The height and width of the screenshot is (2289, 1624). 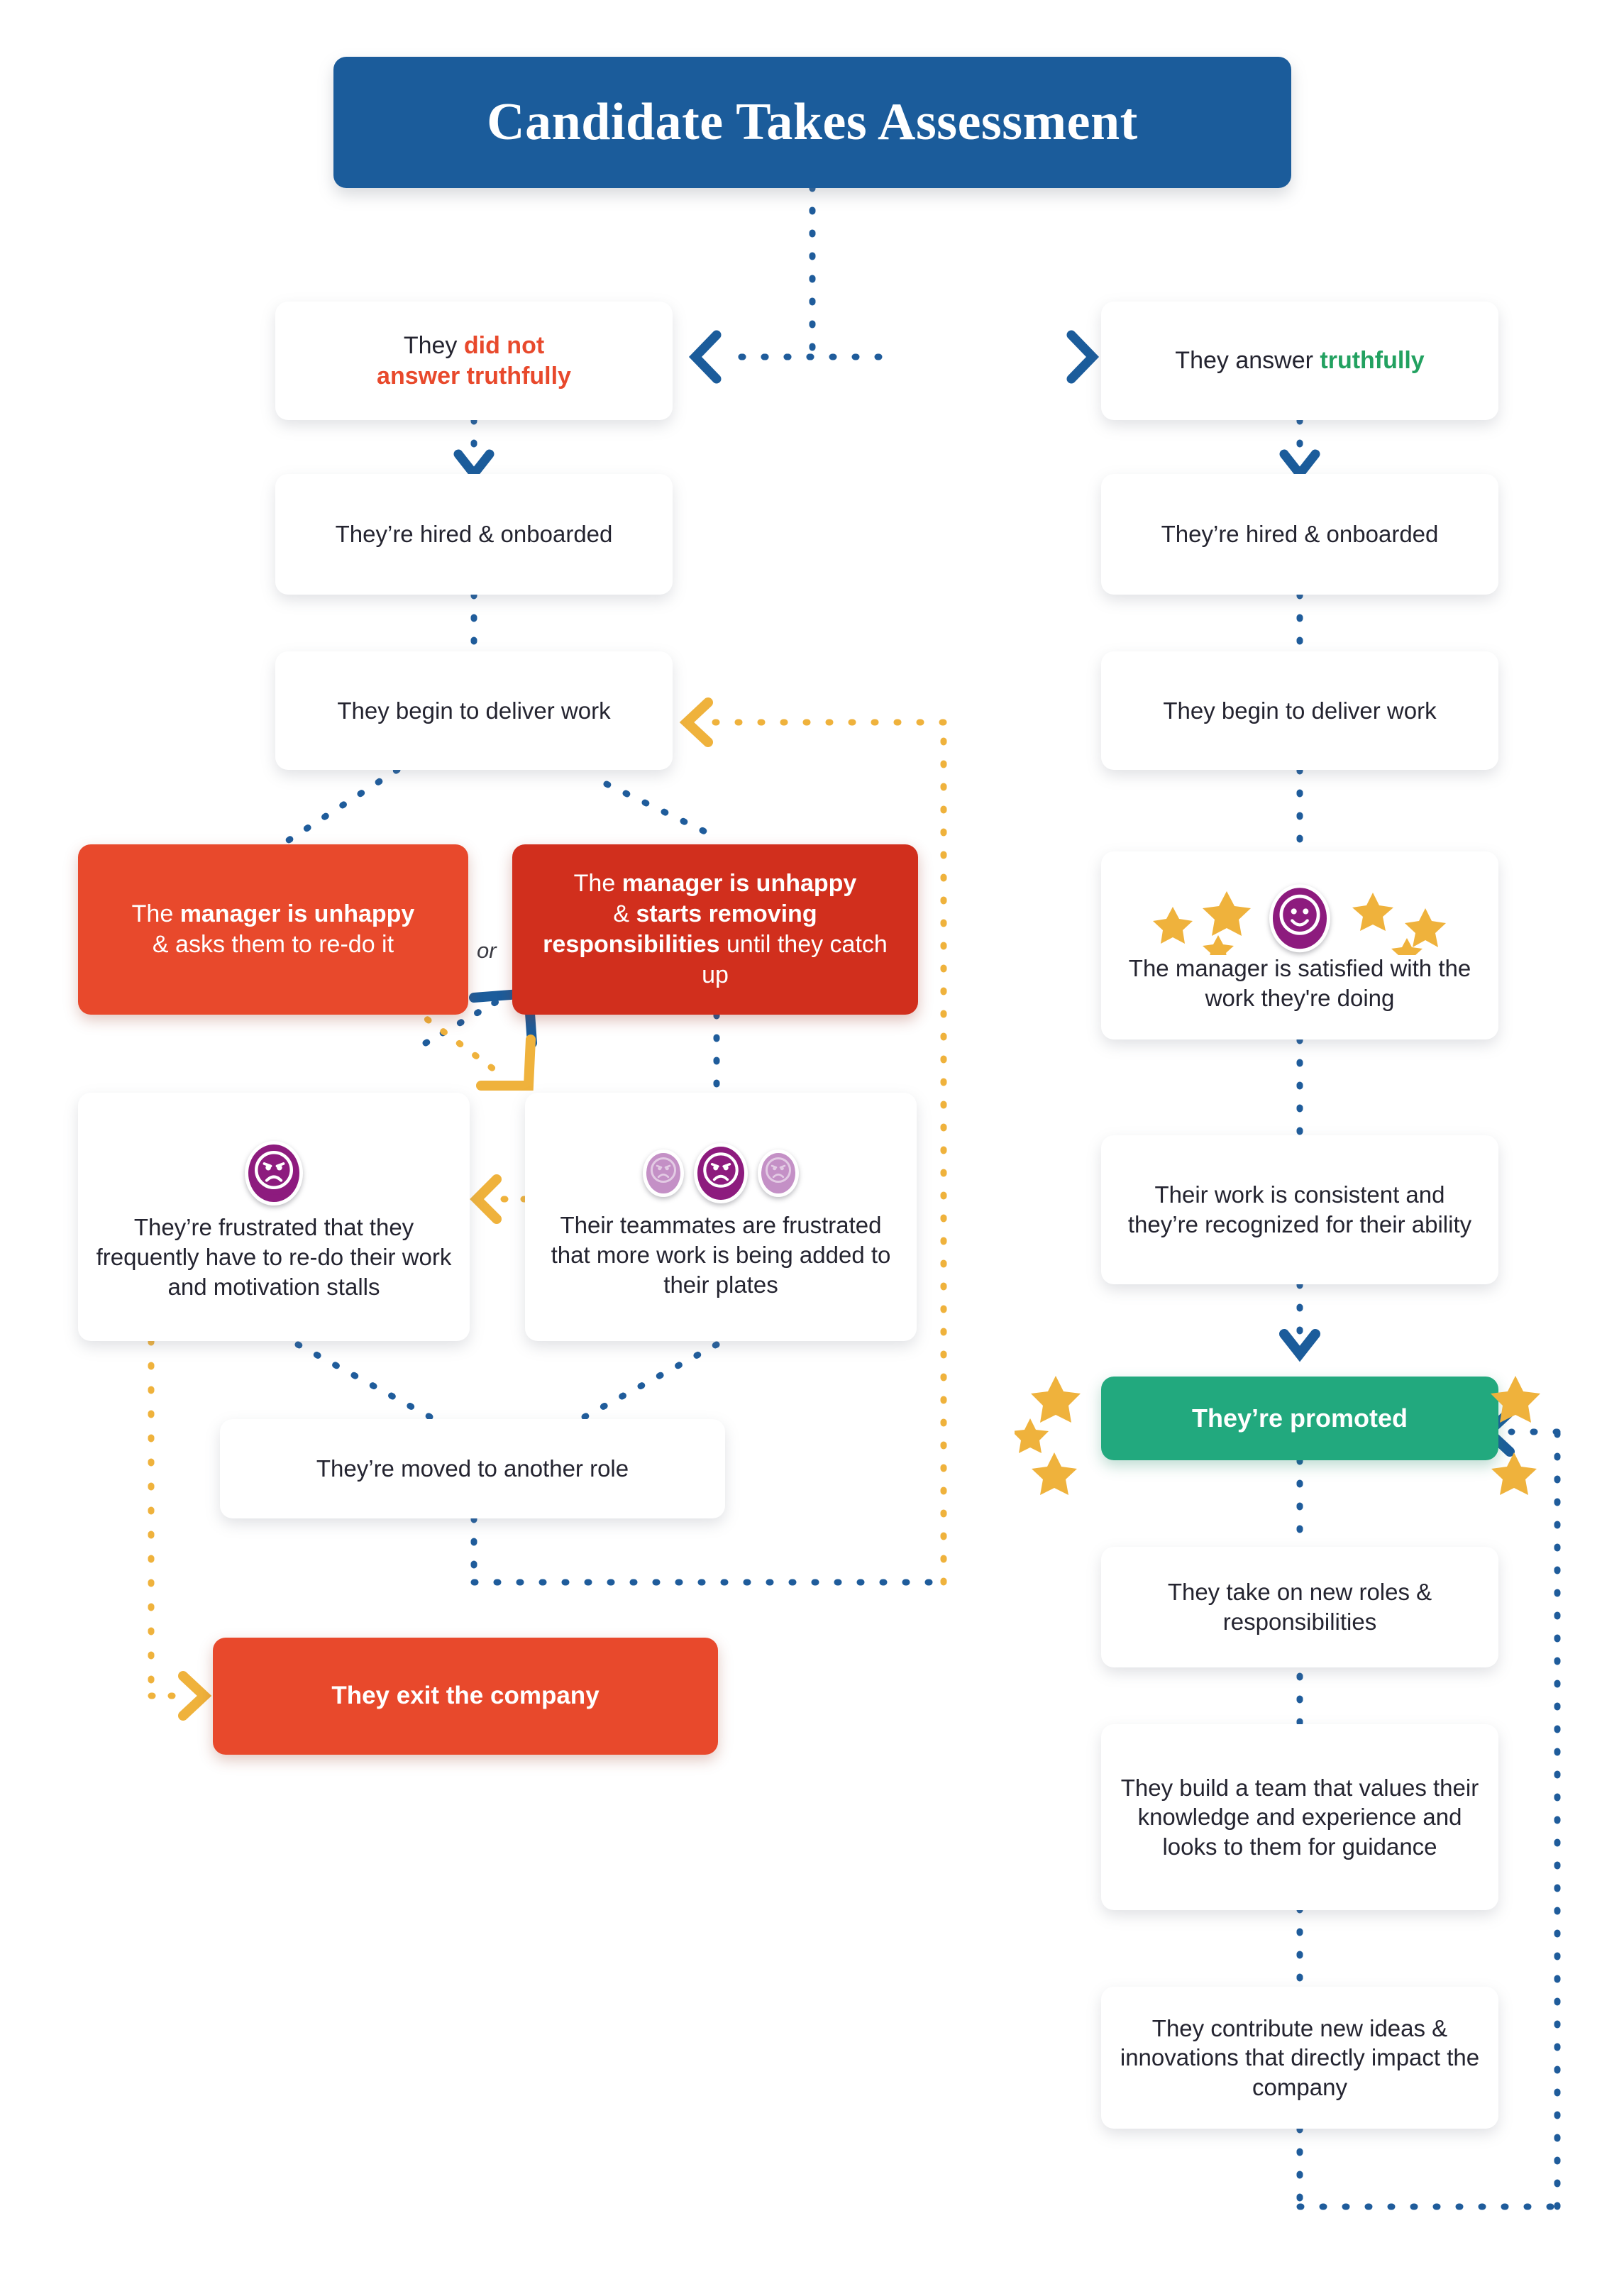 I want to click on manager-a-bold: manager is unhappy, so click(x=297, y=914).